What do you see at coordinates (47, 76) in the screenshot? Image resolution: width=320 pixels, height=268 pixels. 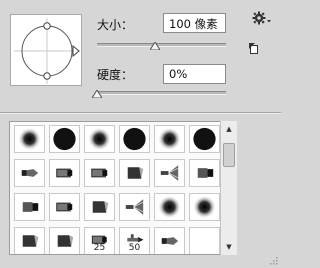 I see `roundness-handle-bottom` at bounding box center [47, 76].